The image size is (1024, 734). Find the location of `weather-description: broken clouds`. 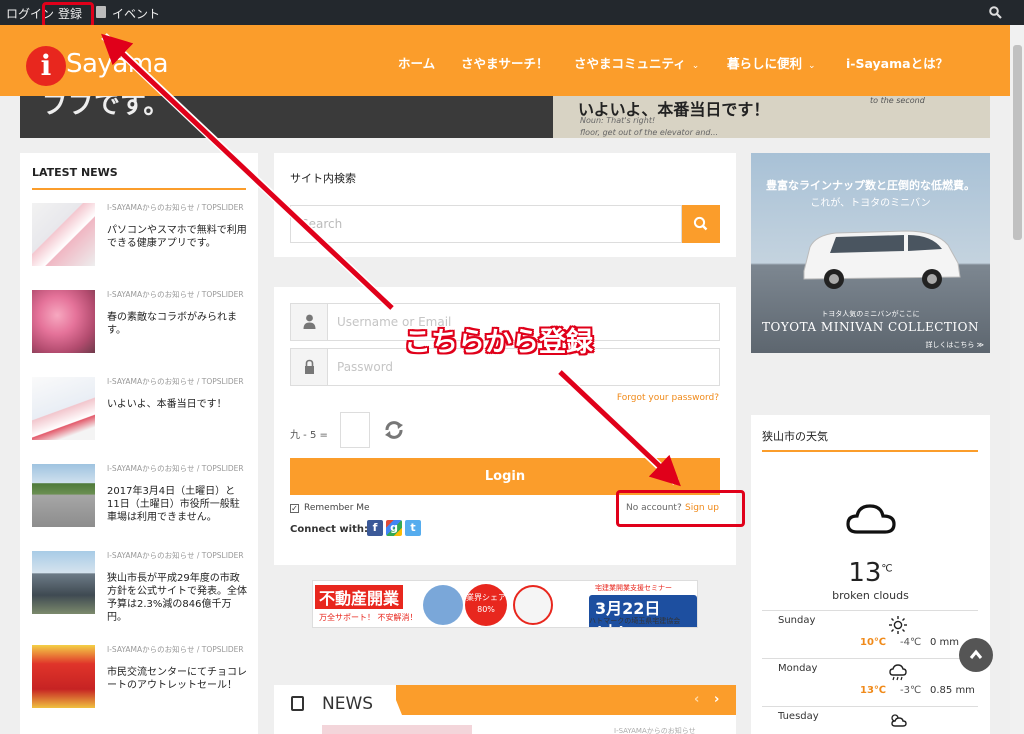

weather-description: broken clouds is located at coordinates (870, 595).